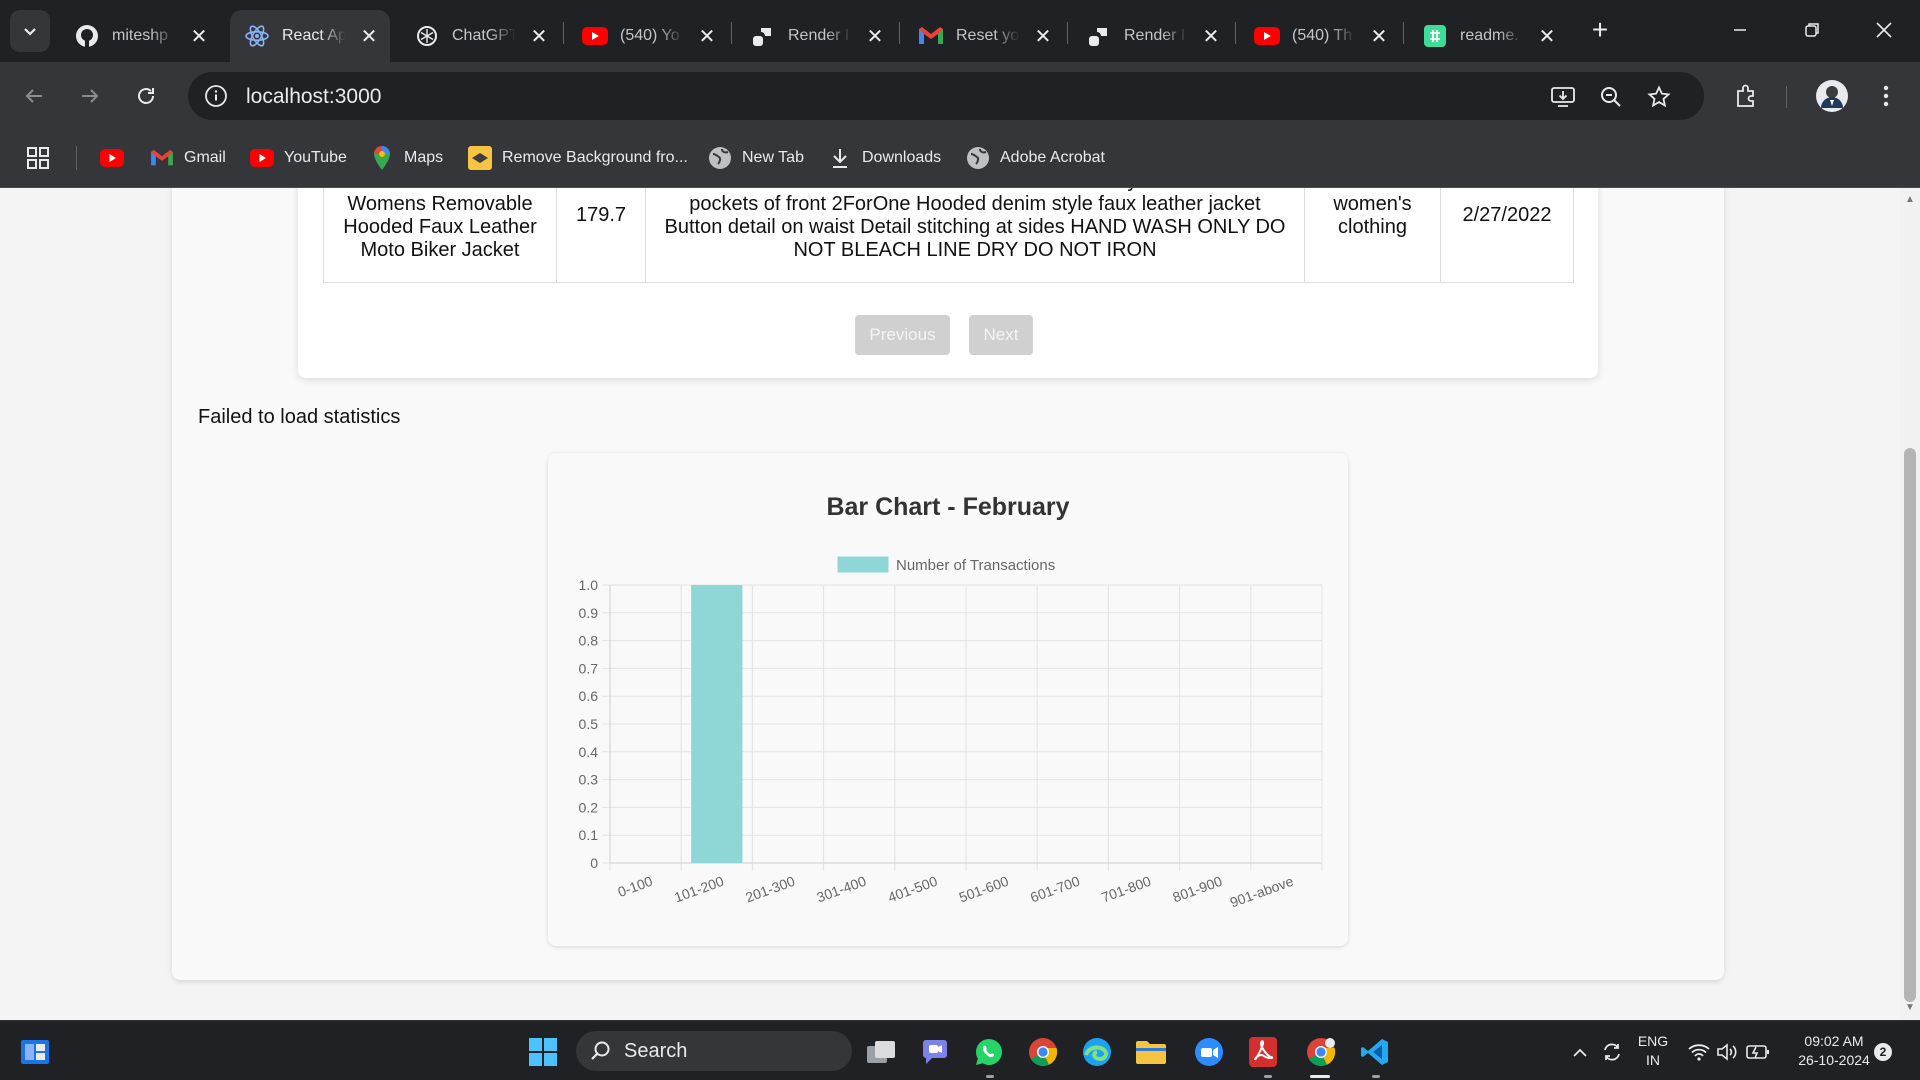 The height and width of the screenshot is (1080, 1920). Describe the element at coordinates (1492, 36) in the screenshot. I see `tab-readme: readme. ✕` at that location.